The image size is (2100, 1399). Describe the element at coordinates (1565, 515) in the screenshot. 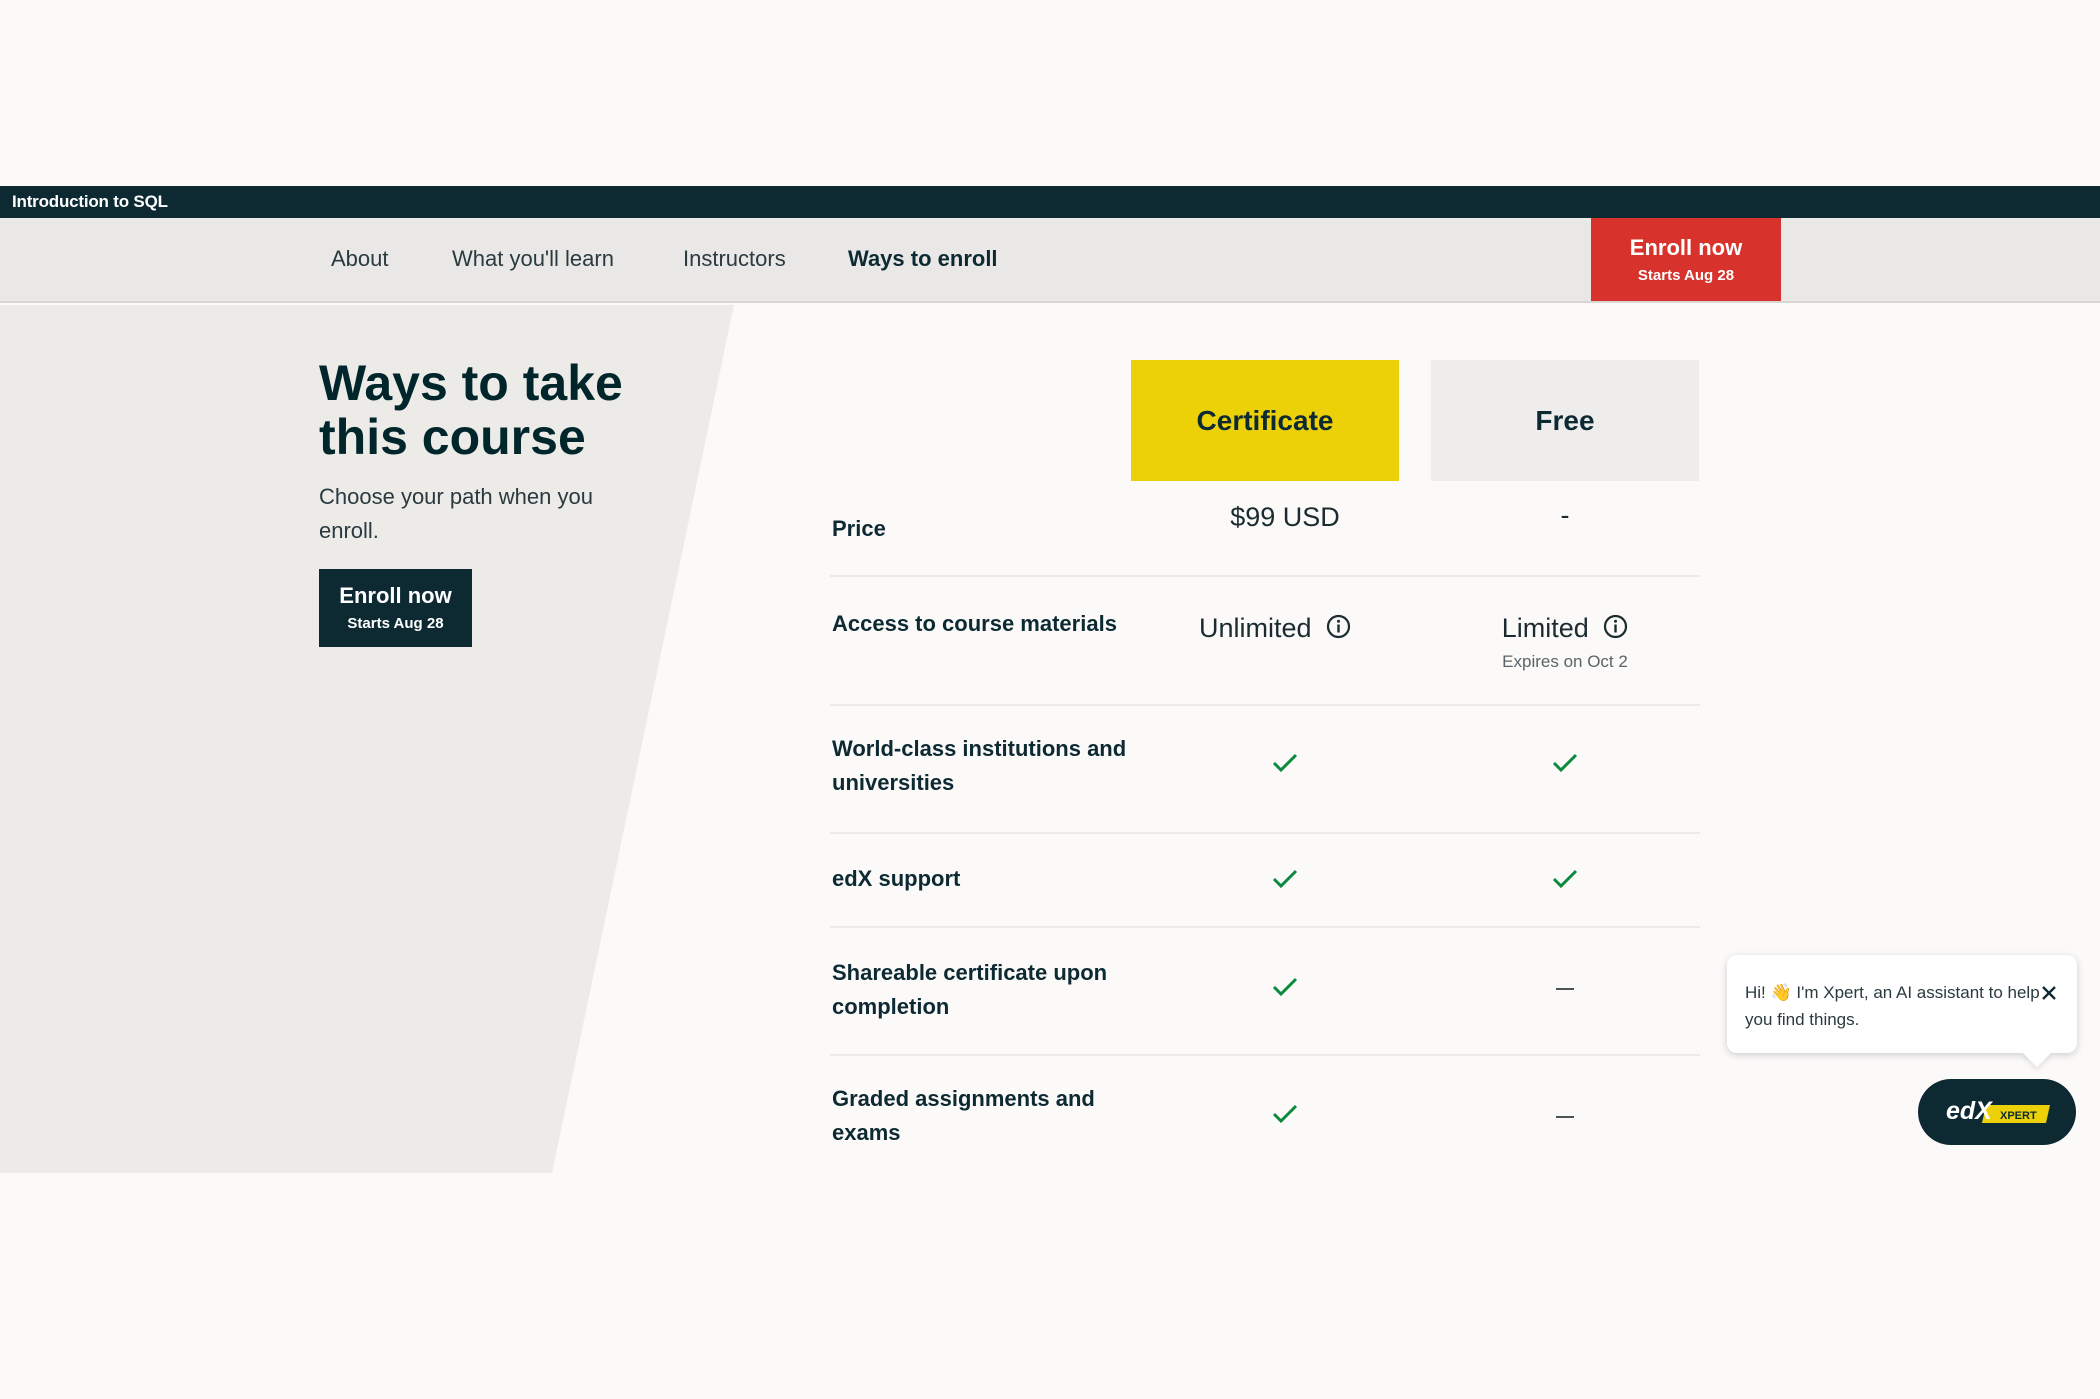

I see `free-price: -` at that location.